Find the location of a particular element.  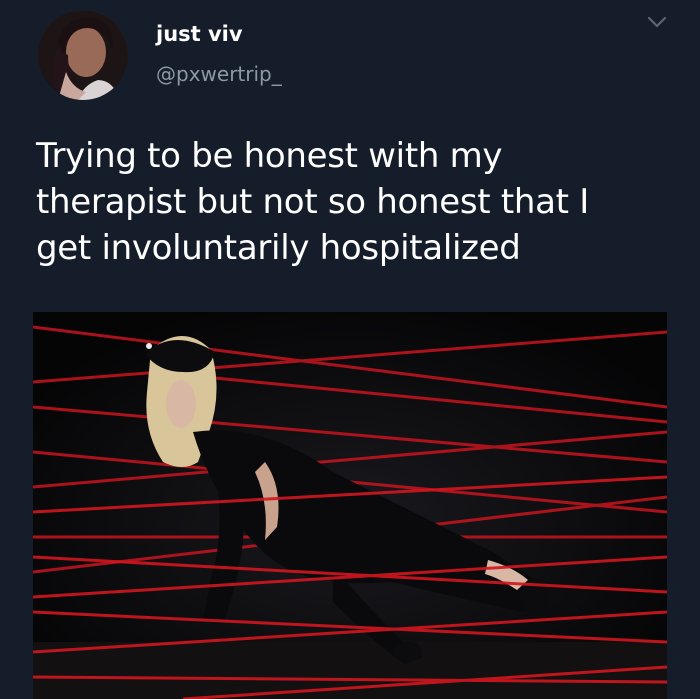

user-handle: @pxwertrip_ is located at coordinates (219, 74).